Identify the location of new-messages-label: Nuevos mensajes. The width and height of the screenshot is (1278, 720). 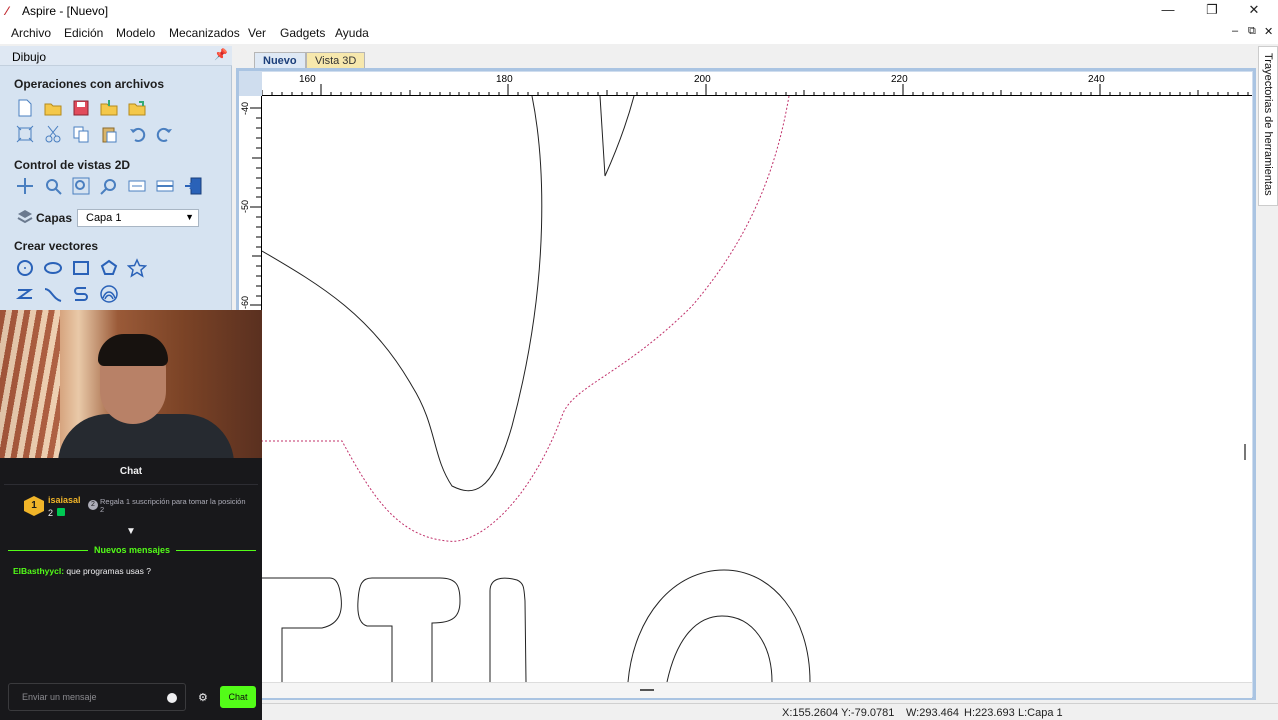
(132, 550).